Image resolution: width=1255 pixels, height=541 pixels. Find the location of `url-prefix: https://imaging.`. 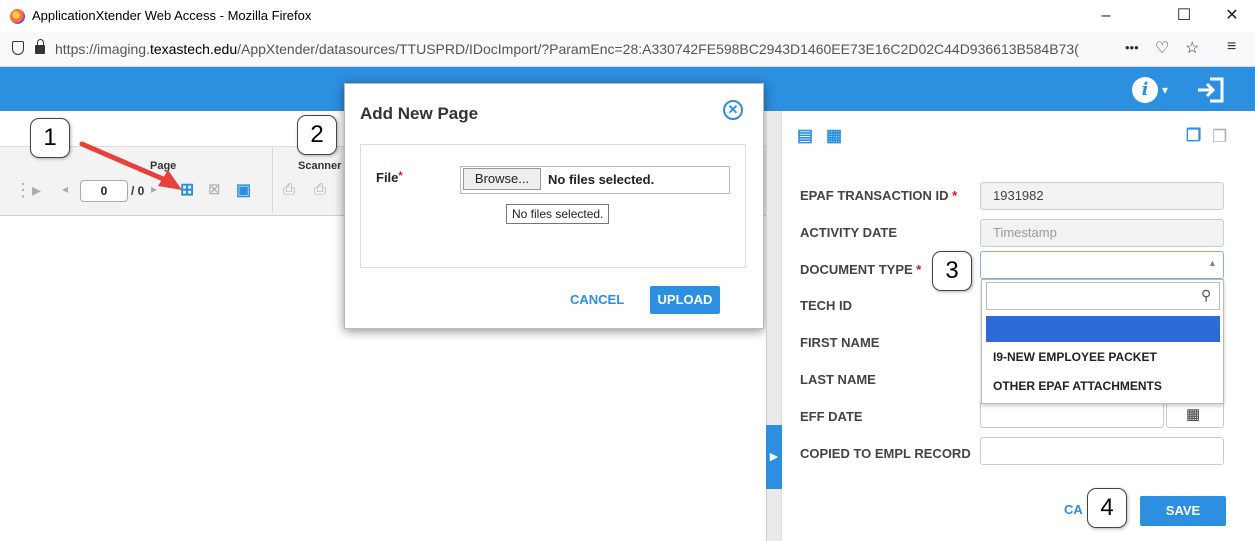

url-prefix: https://imaging. is located at coordinates (102, 49).